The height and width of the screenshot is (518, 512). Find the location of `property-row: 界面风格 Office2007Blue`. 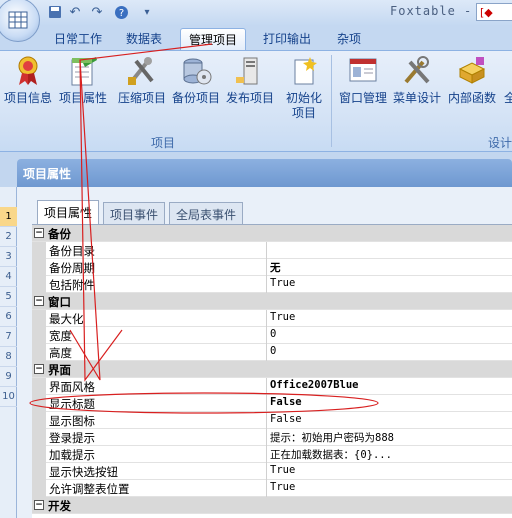

property-row: 界面风格 Office2007Blue is located at coordinates (272, 386).